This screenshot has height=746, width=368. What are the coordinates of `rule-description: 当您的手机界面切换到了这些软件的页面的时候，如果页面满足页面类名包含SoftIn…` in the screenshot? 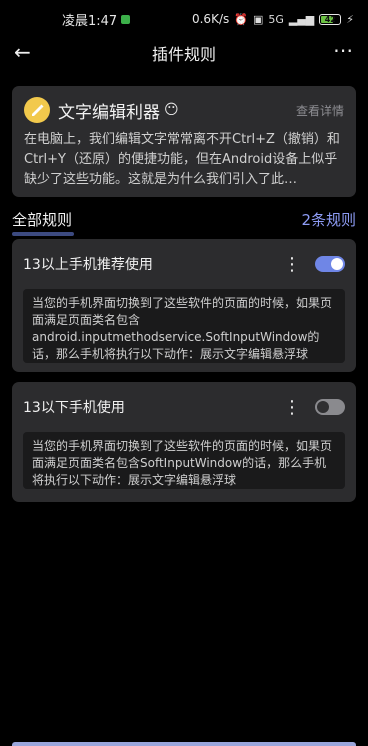 It's located at (184, 460).